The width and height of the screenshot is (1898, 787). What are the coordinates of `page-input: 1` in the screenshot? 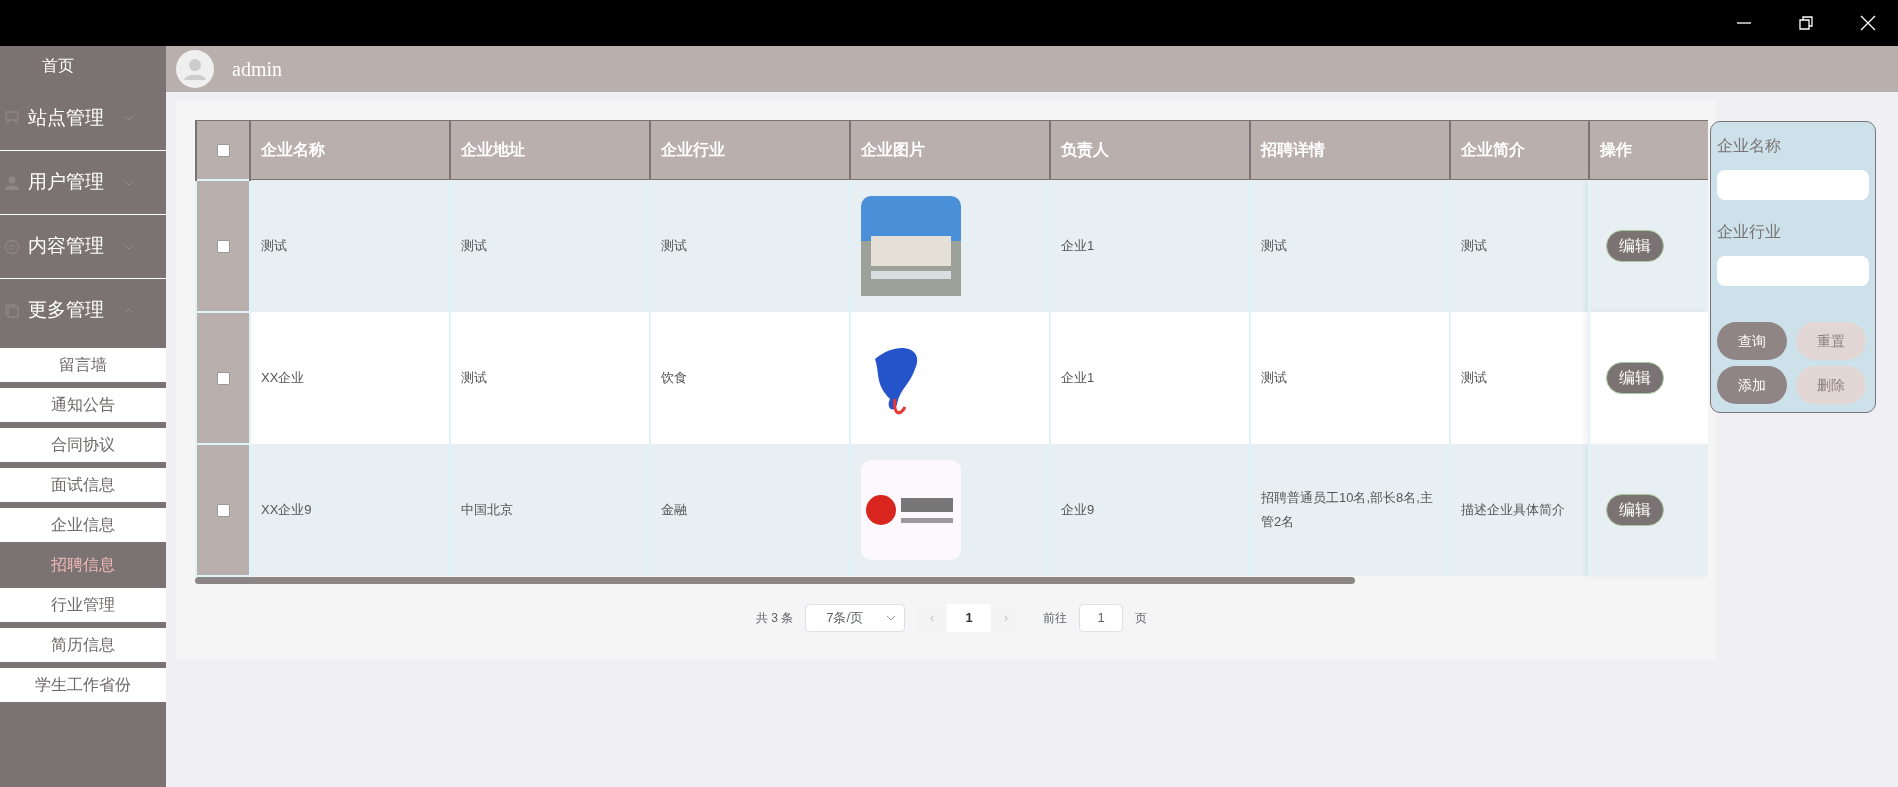 It's located at (1101, 617).